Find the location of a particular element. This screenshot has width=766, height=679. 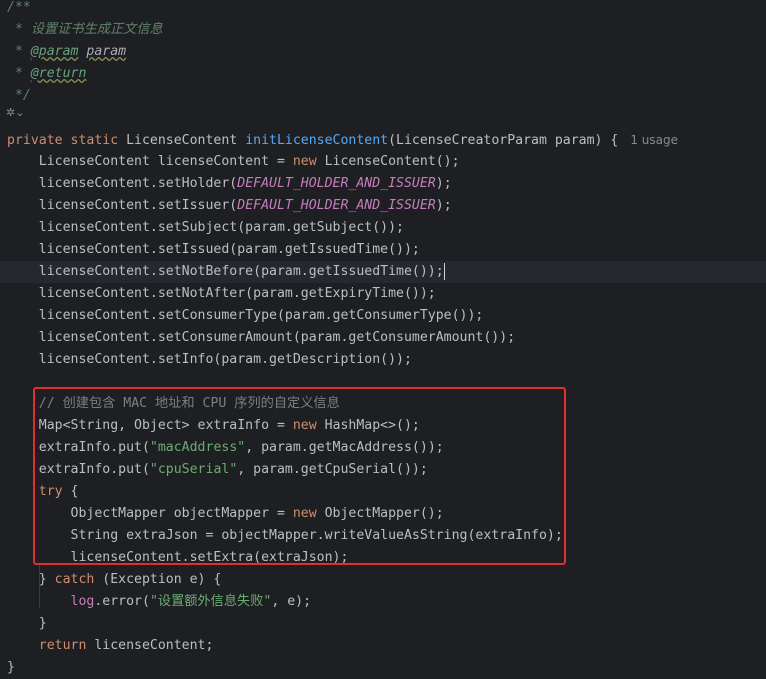

code-text: */ is located at coordinates (19, 96).